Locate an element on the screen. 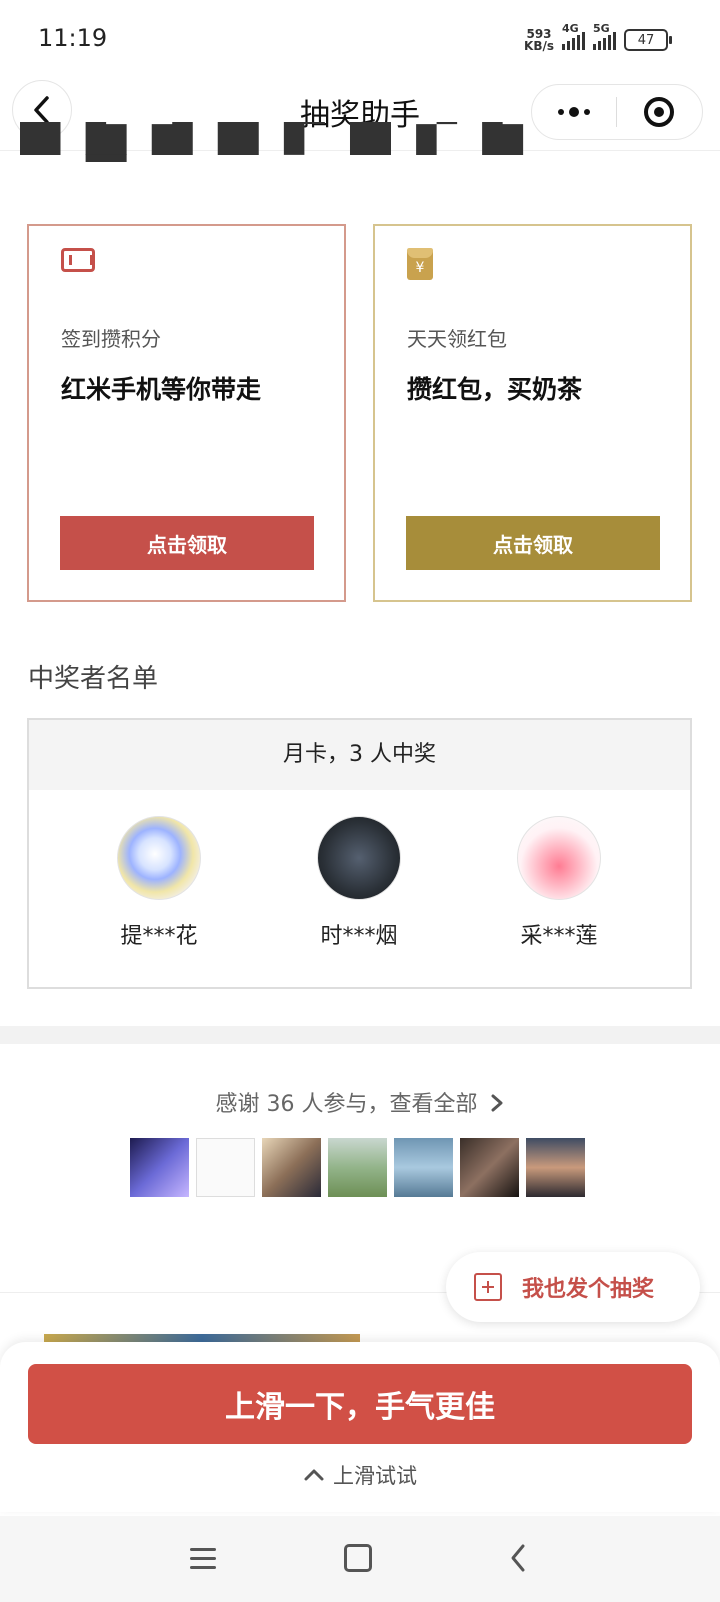 The width and height of the screenshot is (720, 1602). sim2-label: 5G is located at coordinates (601, 28).